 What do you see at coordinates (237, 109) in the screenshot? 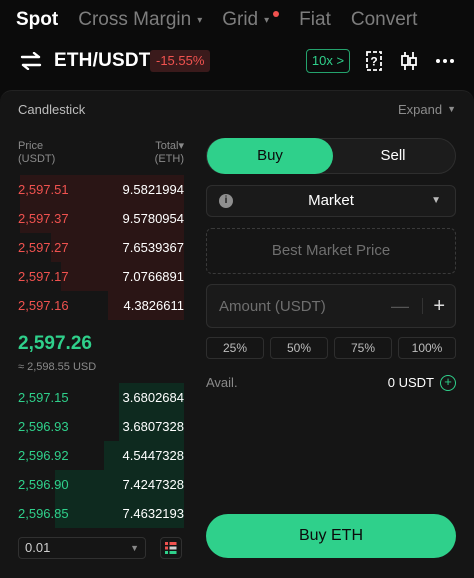
I see `chart-toggle-row: Candlestick Expand ▼` at bounding box center [237, 109].